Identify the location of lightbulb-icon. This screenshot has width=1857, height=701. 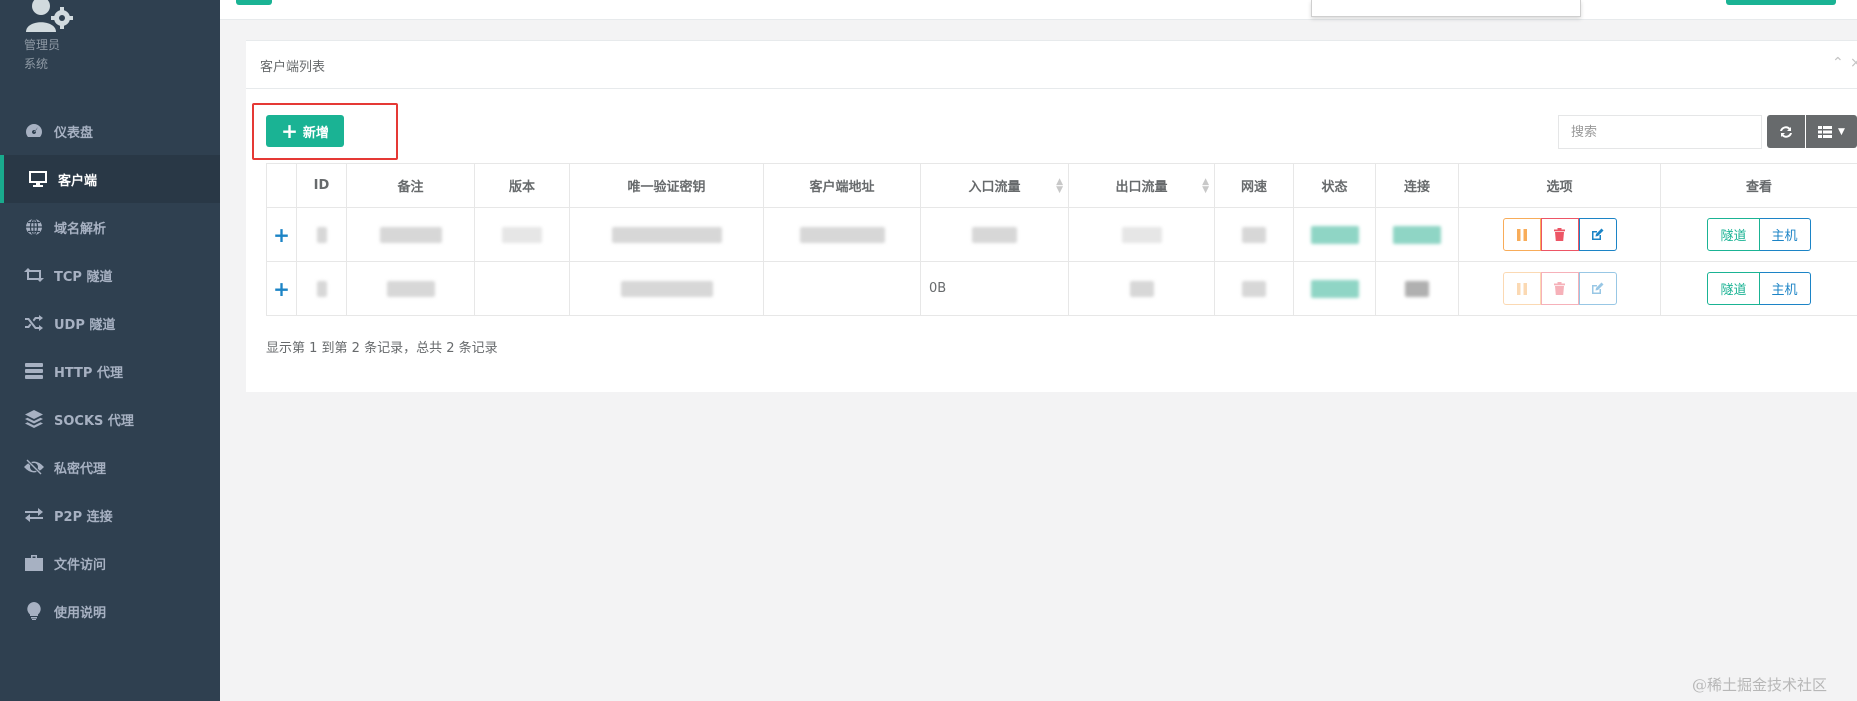
(34, 611).